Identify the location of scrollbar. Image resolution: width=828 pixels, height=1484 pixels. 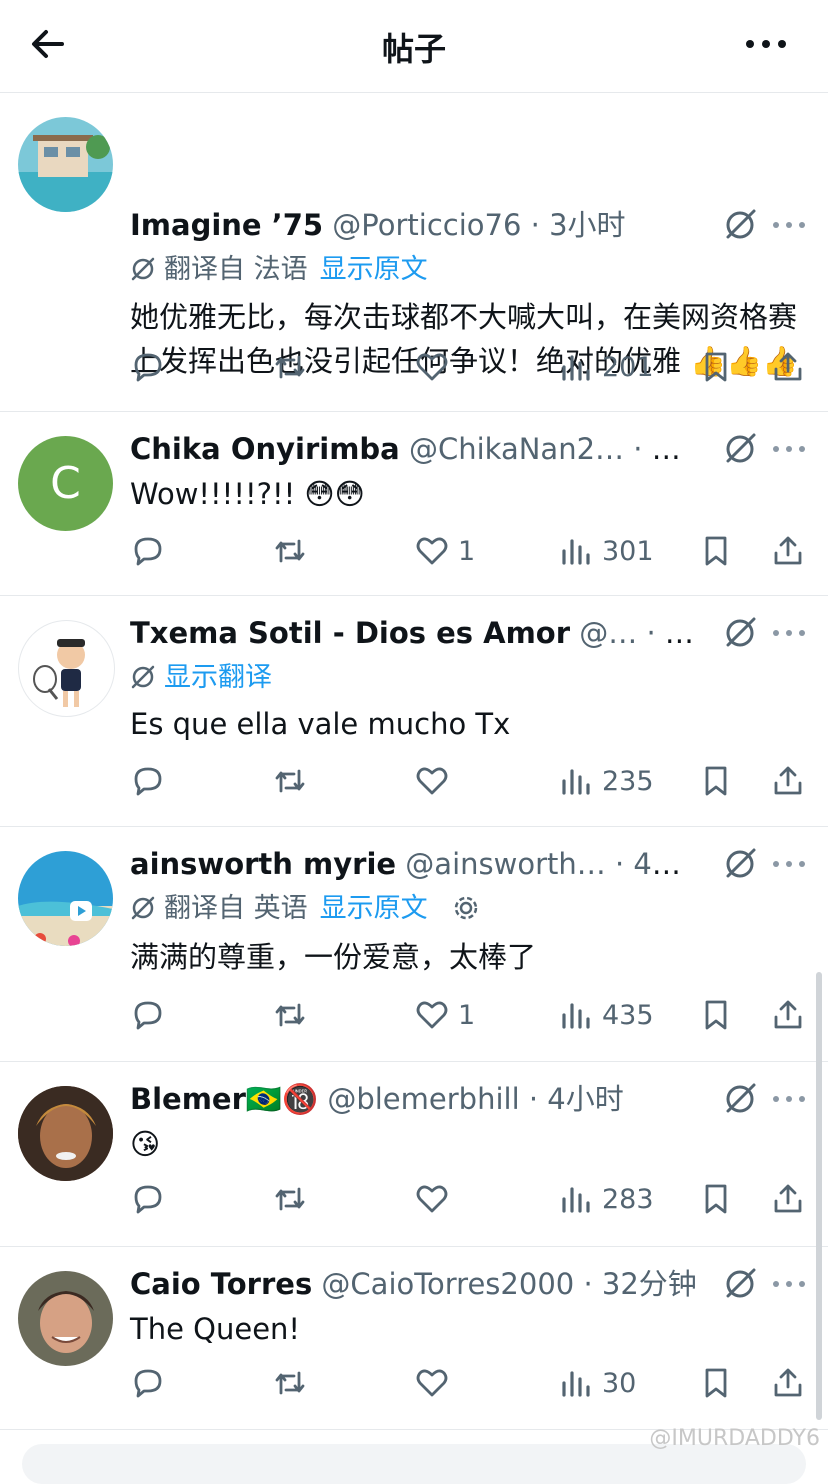
(819, 1196).